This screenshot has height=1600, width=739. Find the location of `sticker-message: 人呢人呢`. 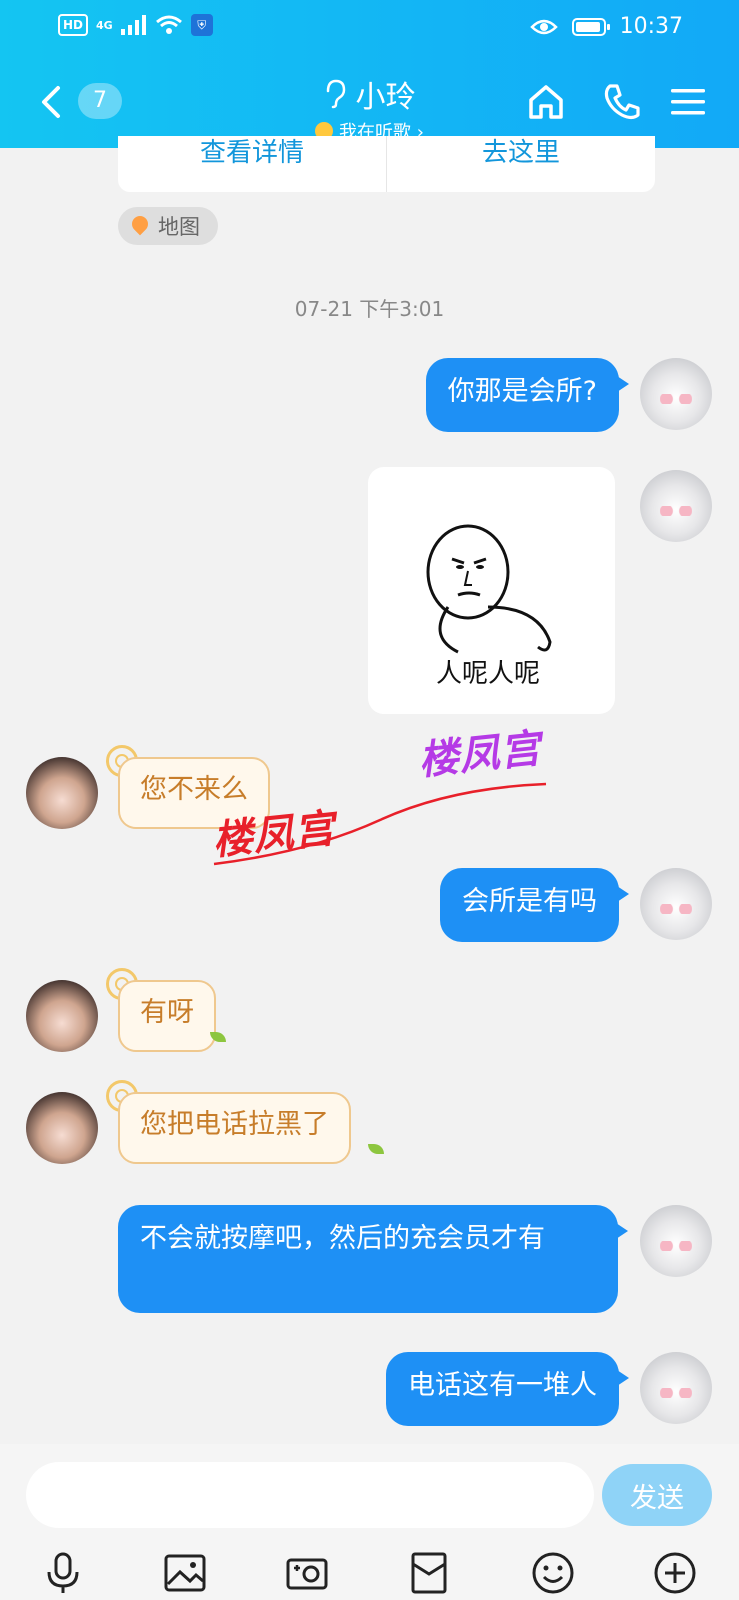

sticker-message: 人呢人呢 is located at coordinates (491, 590).